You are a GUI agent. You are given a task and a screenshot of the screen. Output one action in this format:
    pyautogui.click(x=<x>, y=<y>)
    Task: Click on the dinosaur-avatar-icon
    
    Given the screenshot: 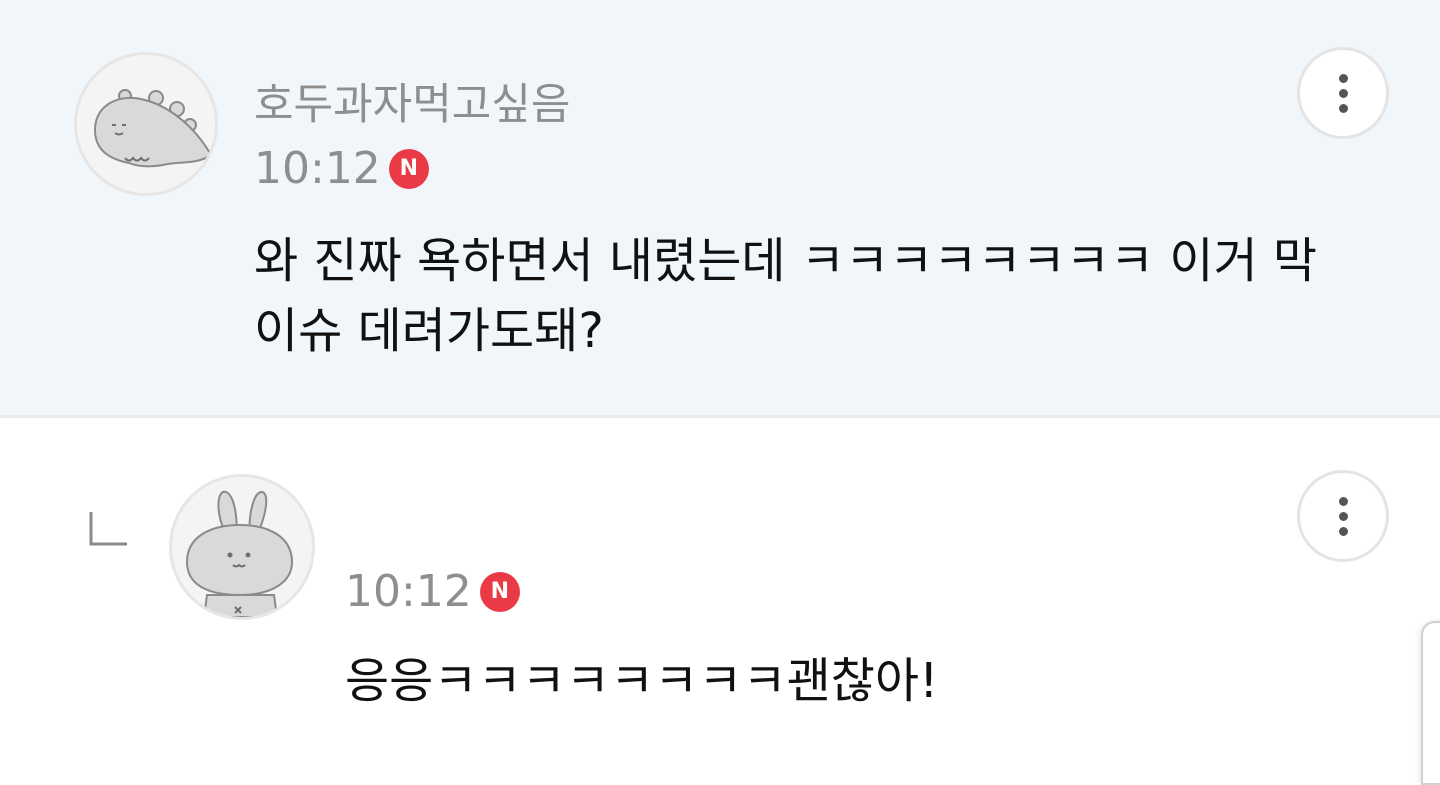 What is the action you would take?
    pyautogui.click(x=153, y=128)
    